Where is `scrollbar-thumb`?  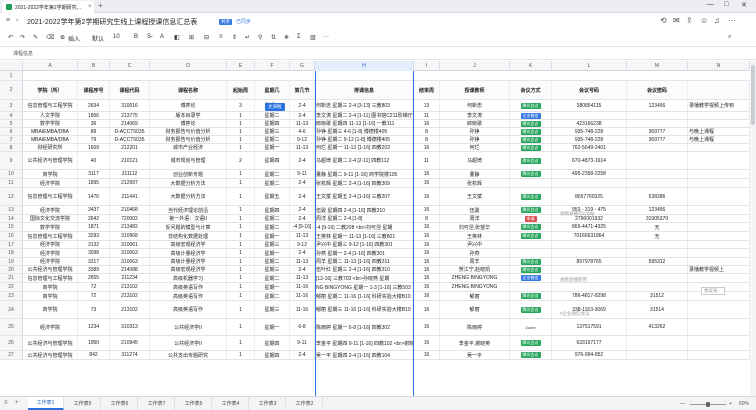
scrollbar-thumb is located at coordinates (753, 95).